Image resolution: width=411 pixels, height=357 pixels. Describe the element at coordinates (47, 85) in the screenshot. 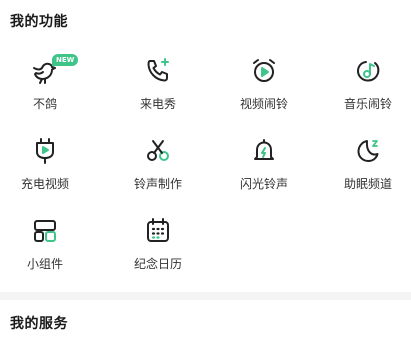

I see `feature-item-bugu: NEW 不鸽` at that location.